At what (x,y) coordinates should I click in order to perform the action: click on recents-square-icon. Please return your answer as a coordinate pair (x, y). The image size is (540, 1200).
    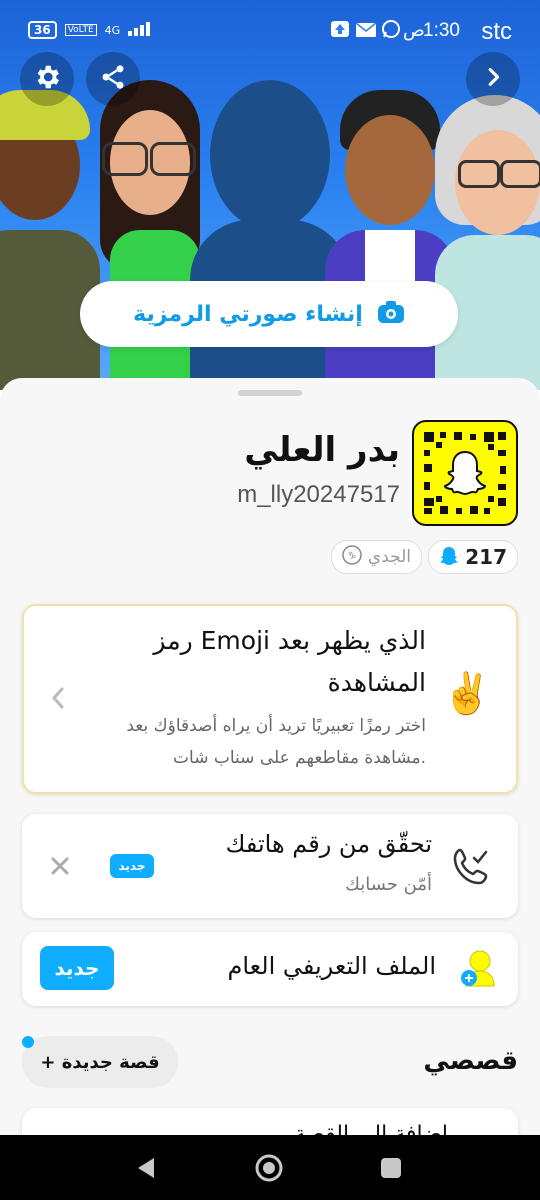
    Looking at the image, I should click on (391, 1170).